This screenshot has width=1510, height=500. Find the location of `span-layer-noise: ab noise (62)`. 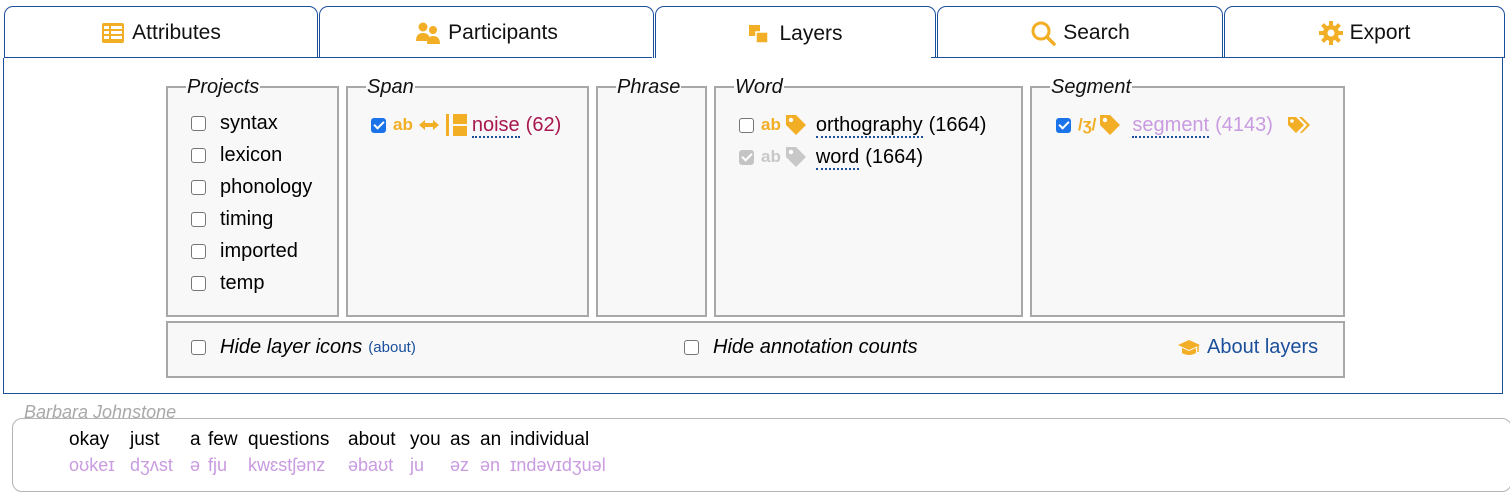

span-layer-noise: ab noise (62) is located at coordinates (466, 125).